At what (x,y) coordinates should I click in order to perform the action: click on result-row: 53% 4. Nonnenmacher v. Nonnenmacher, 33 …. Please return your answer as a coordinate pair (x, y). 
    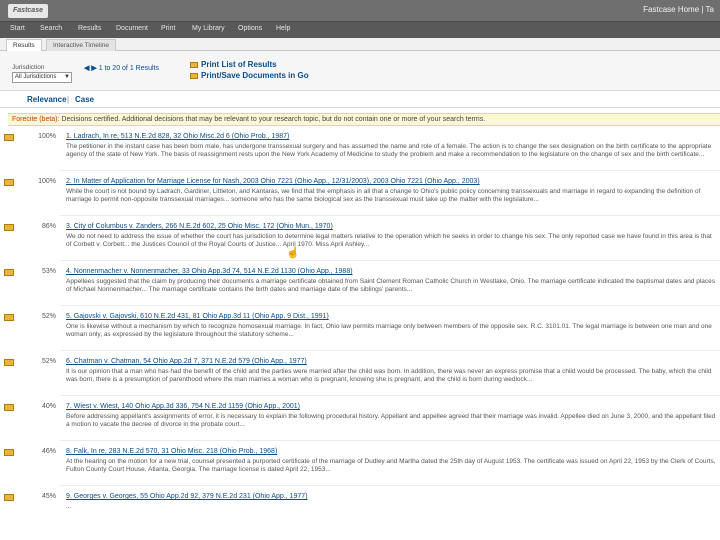
    Looking at the image, I should click on (360, 286).